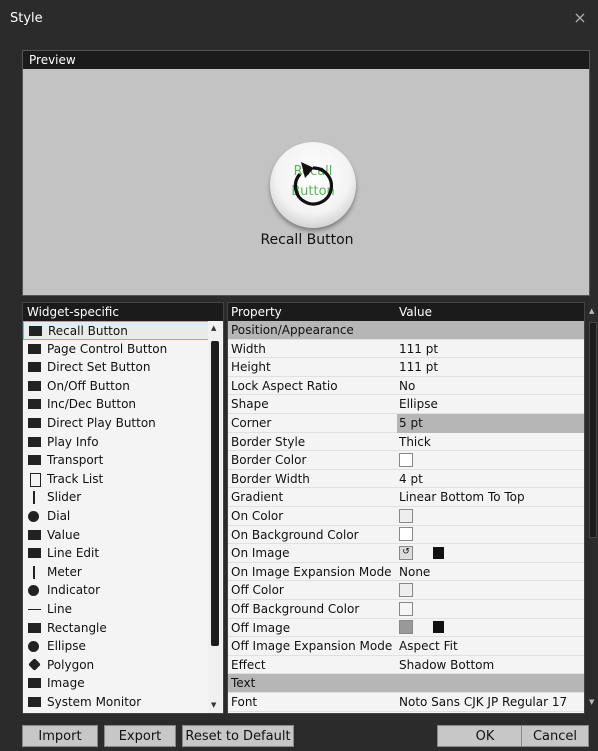 Image resolution: width=598 pixels, height=751 pixels. I want to click on property-row: Off Image, so click(406, 628).